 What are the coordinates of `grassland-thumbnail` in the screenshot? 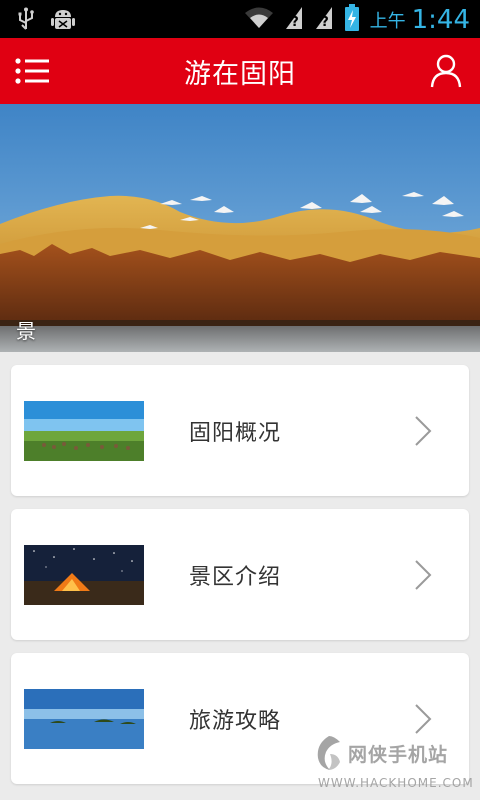 It's located at (84, 431).